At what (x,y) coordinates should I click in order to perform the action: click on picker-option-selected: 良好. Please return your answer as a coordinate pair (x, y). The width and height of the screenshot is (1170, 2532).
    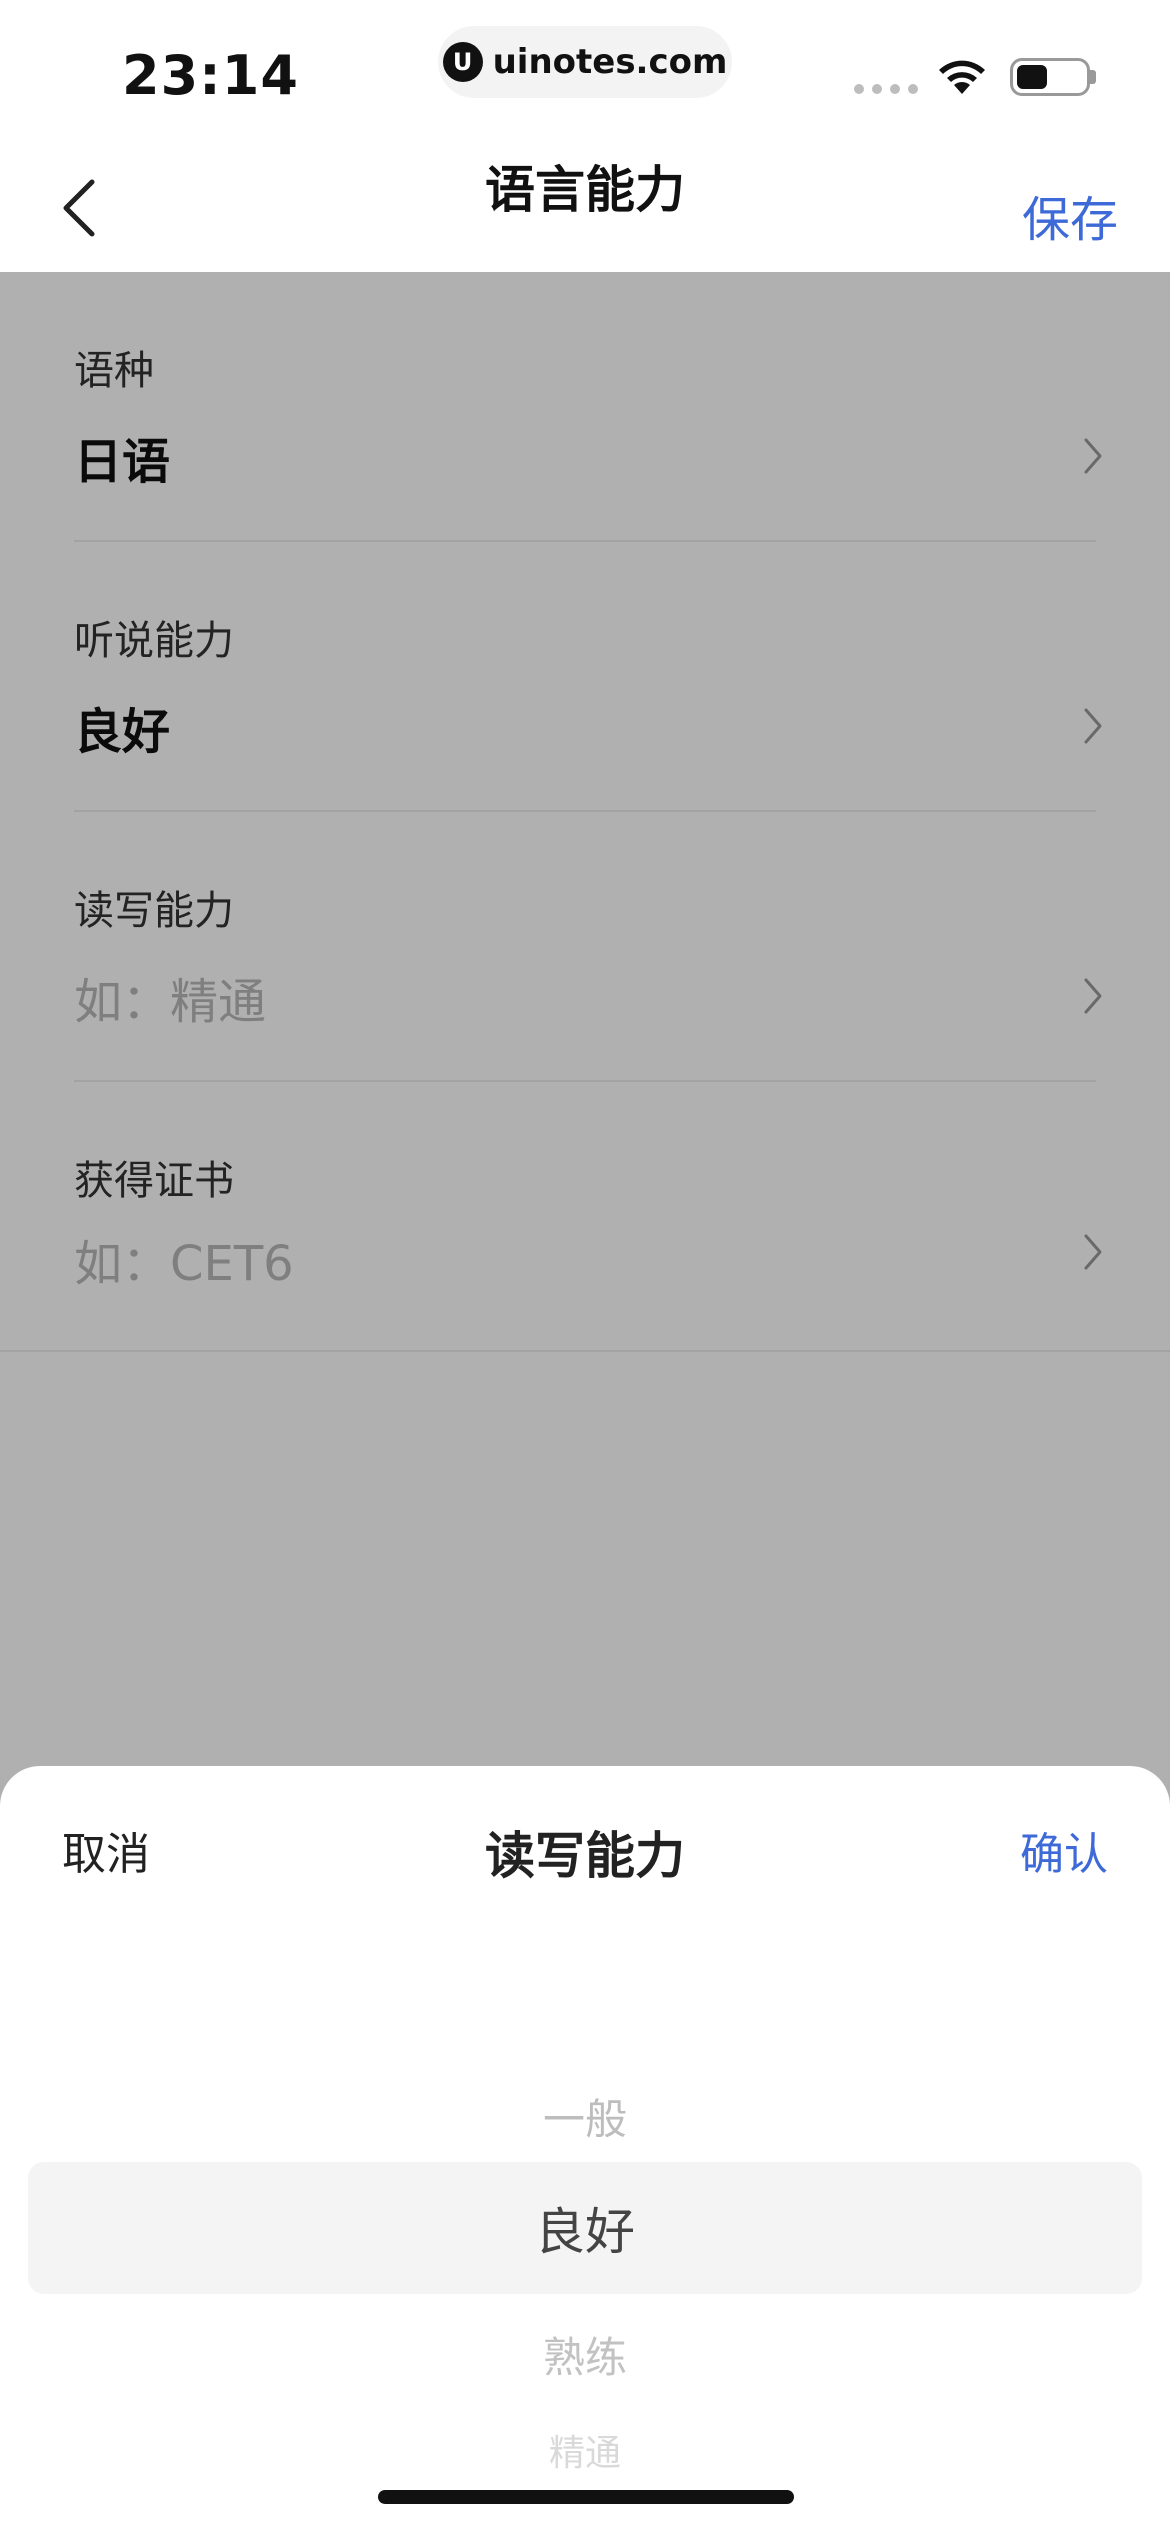
    Looking at the image, I should click on (585, 2228).